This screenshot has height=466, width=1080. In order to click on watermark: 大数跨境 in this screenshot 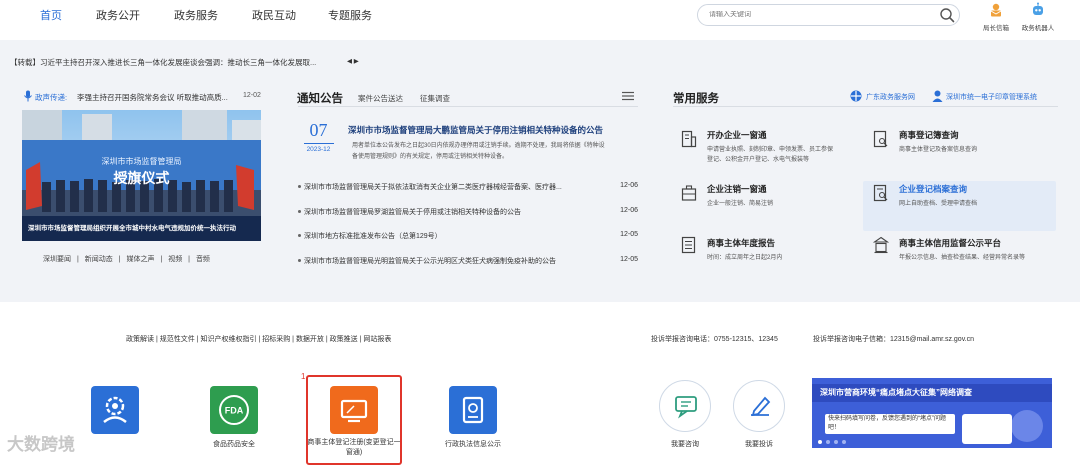, I will do `click(41, 444)`.